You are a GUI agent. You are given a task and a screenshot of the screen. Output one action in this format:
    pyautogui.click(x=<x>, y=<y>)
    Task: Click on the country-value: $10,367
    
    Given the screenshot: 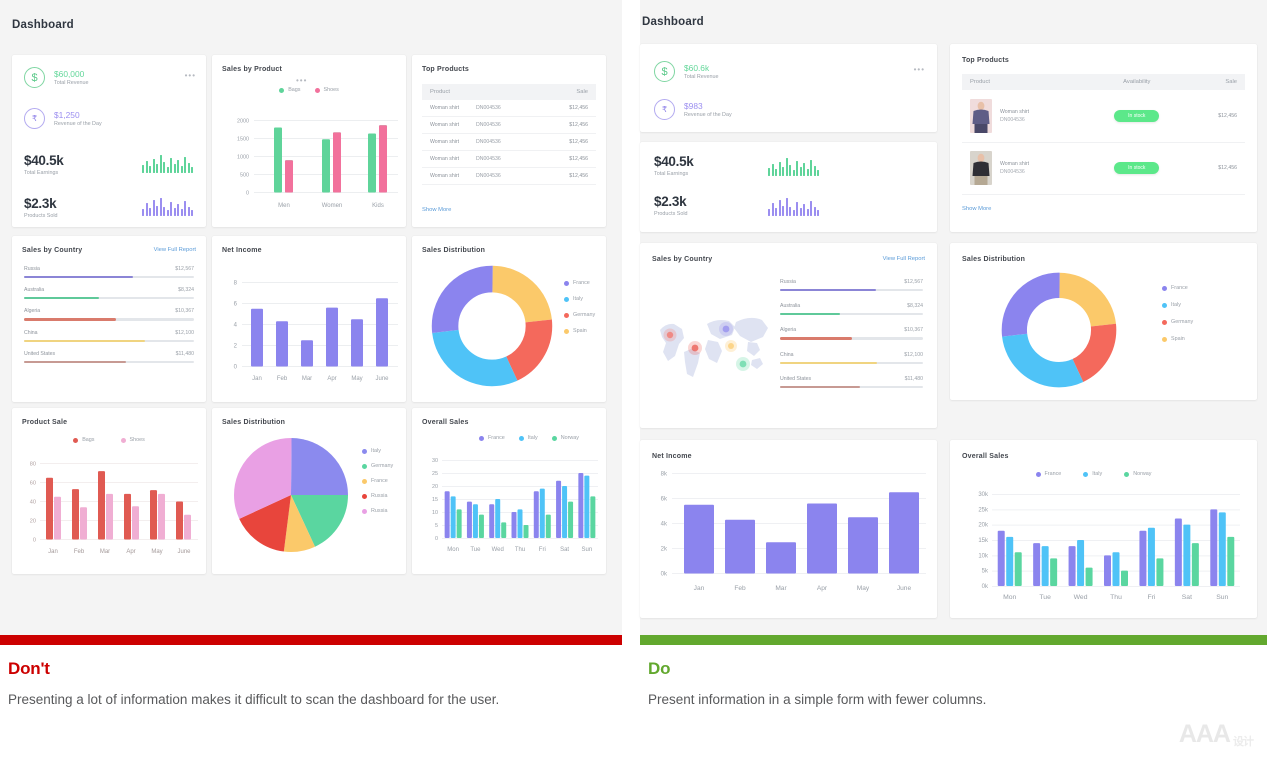 What is the action you would take?
    pyautogui.click(x=913, y=330)
    